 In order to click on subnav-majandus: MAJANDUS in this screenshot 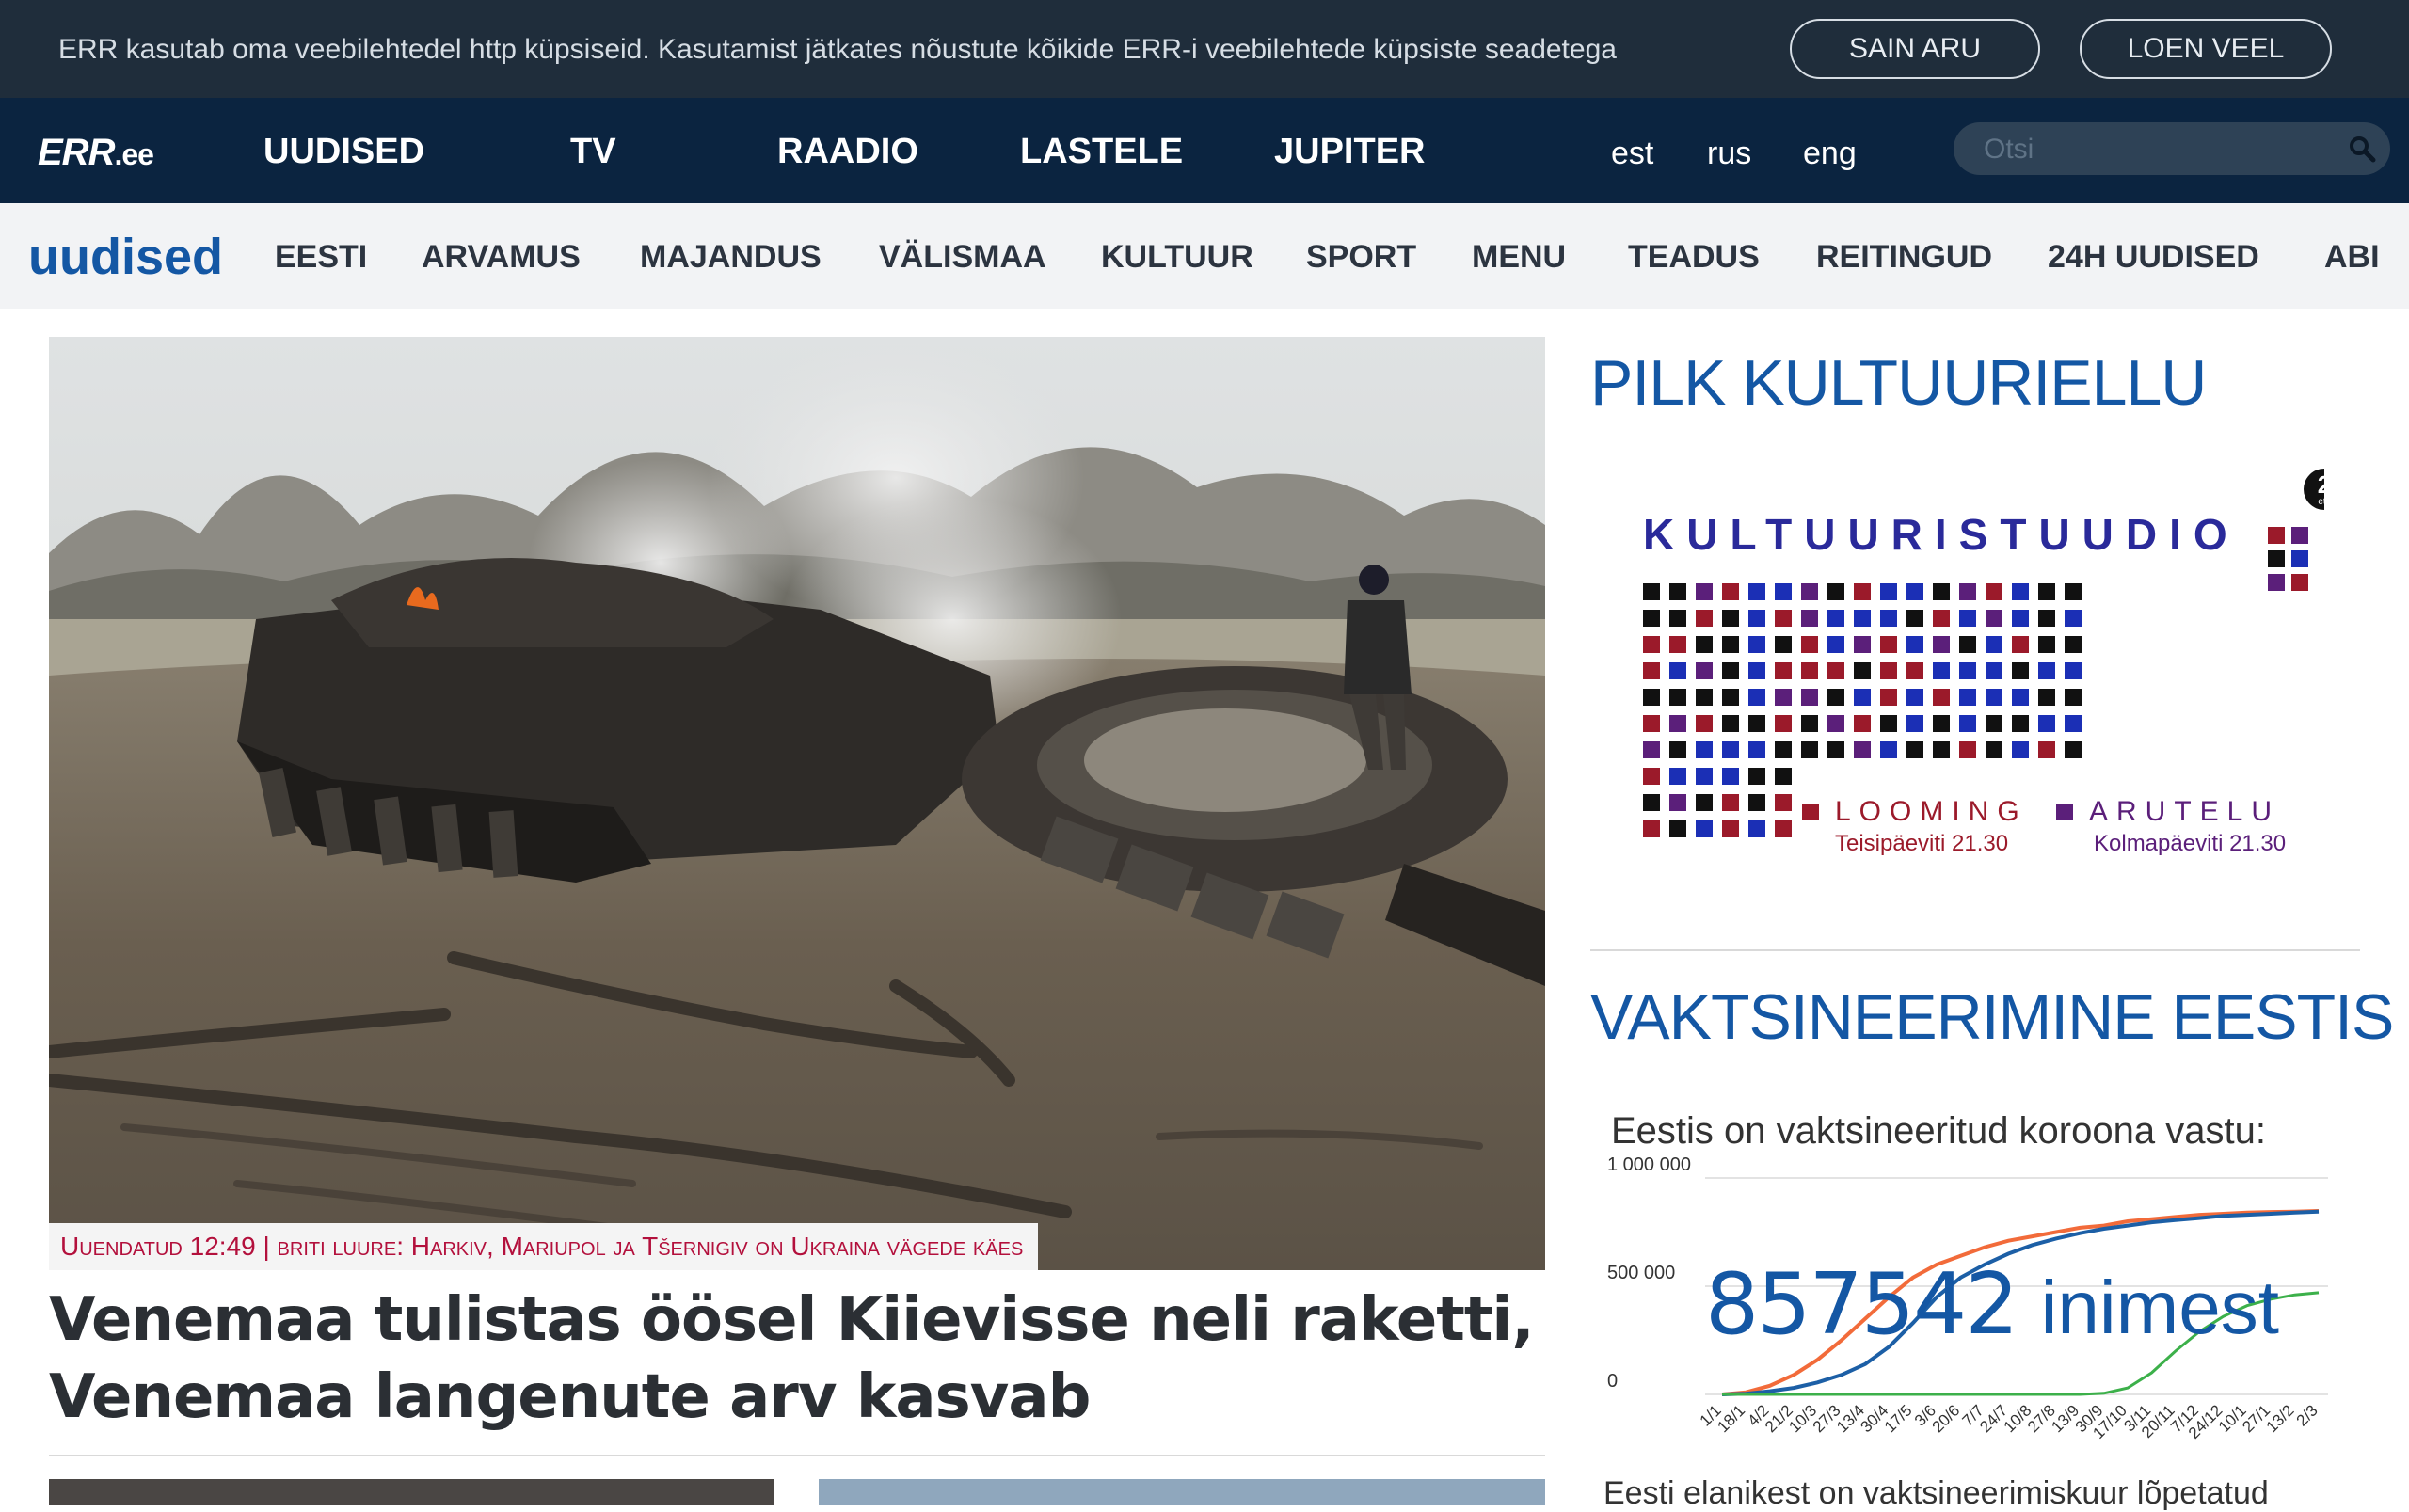, I will do `click(731, 257)`.